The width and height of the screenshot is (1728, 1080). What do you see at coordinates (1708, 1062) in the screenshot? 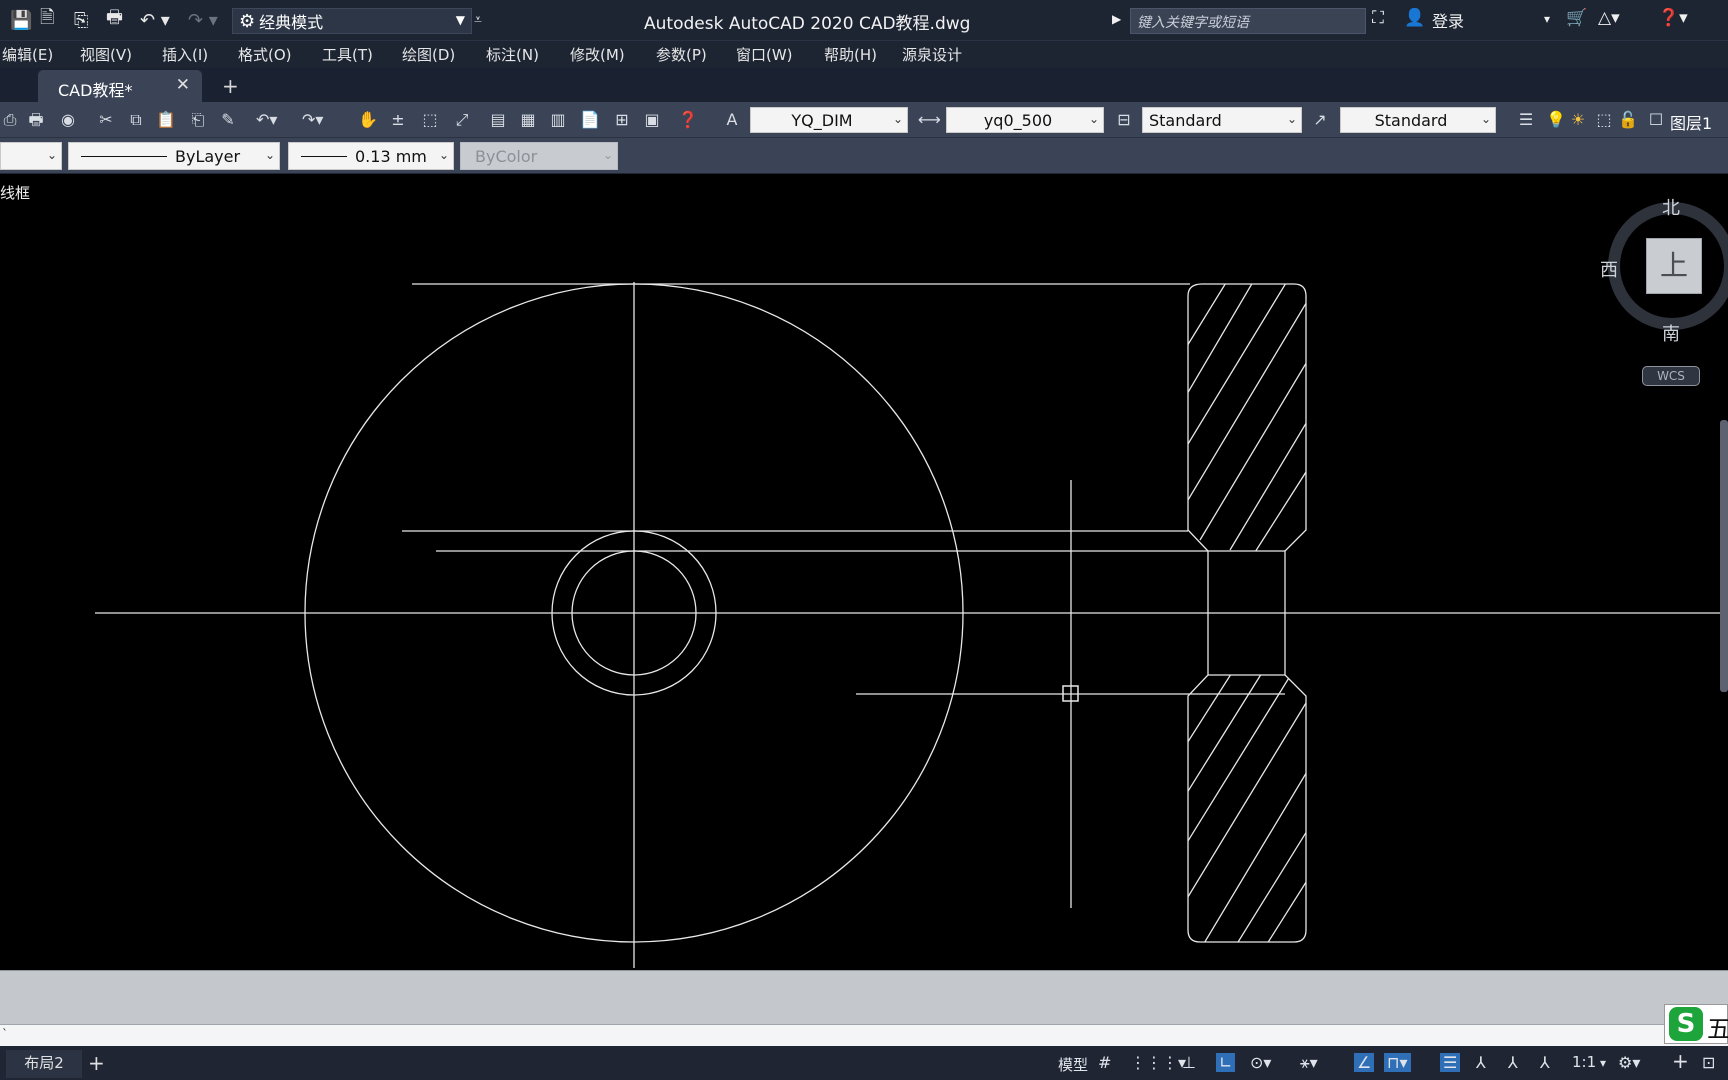
I see `customize-icon: ⊡` at bounding box center [1708, 1062].